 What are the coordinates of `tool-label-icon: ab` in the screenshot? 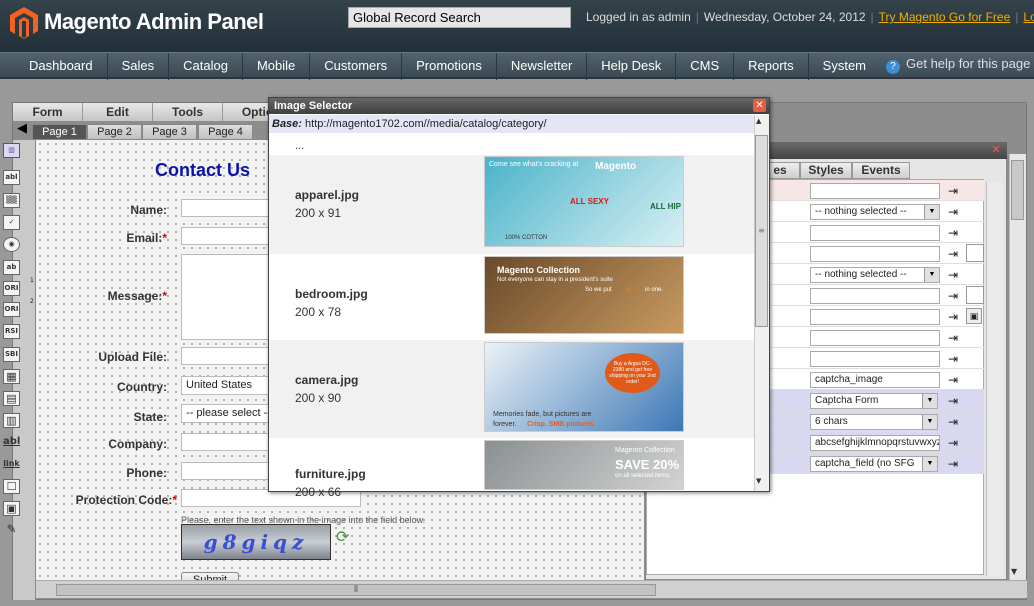 It's located at (11, 267).